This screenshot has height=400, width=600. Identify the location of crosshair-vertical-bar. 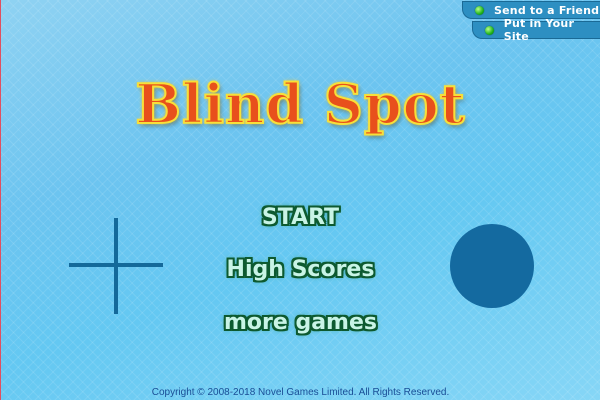
(116, 266).